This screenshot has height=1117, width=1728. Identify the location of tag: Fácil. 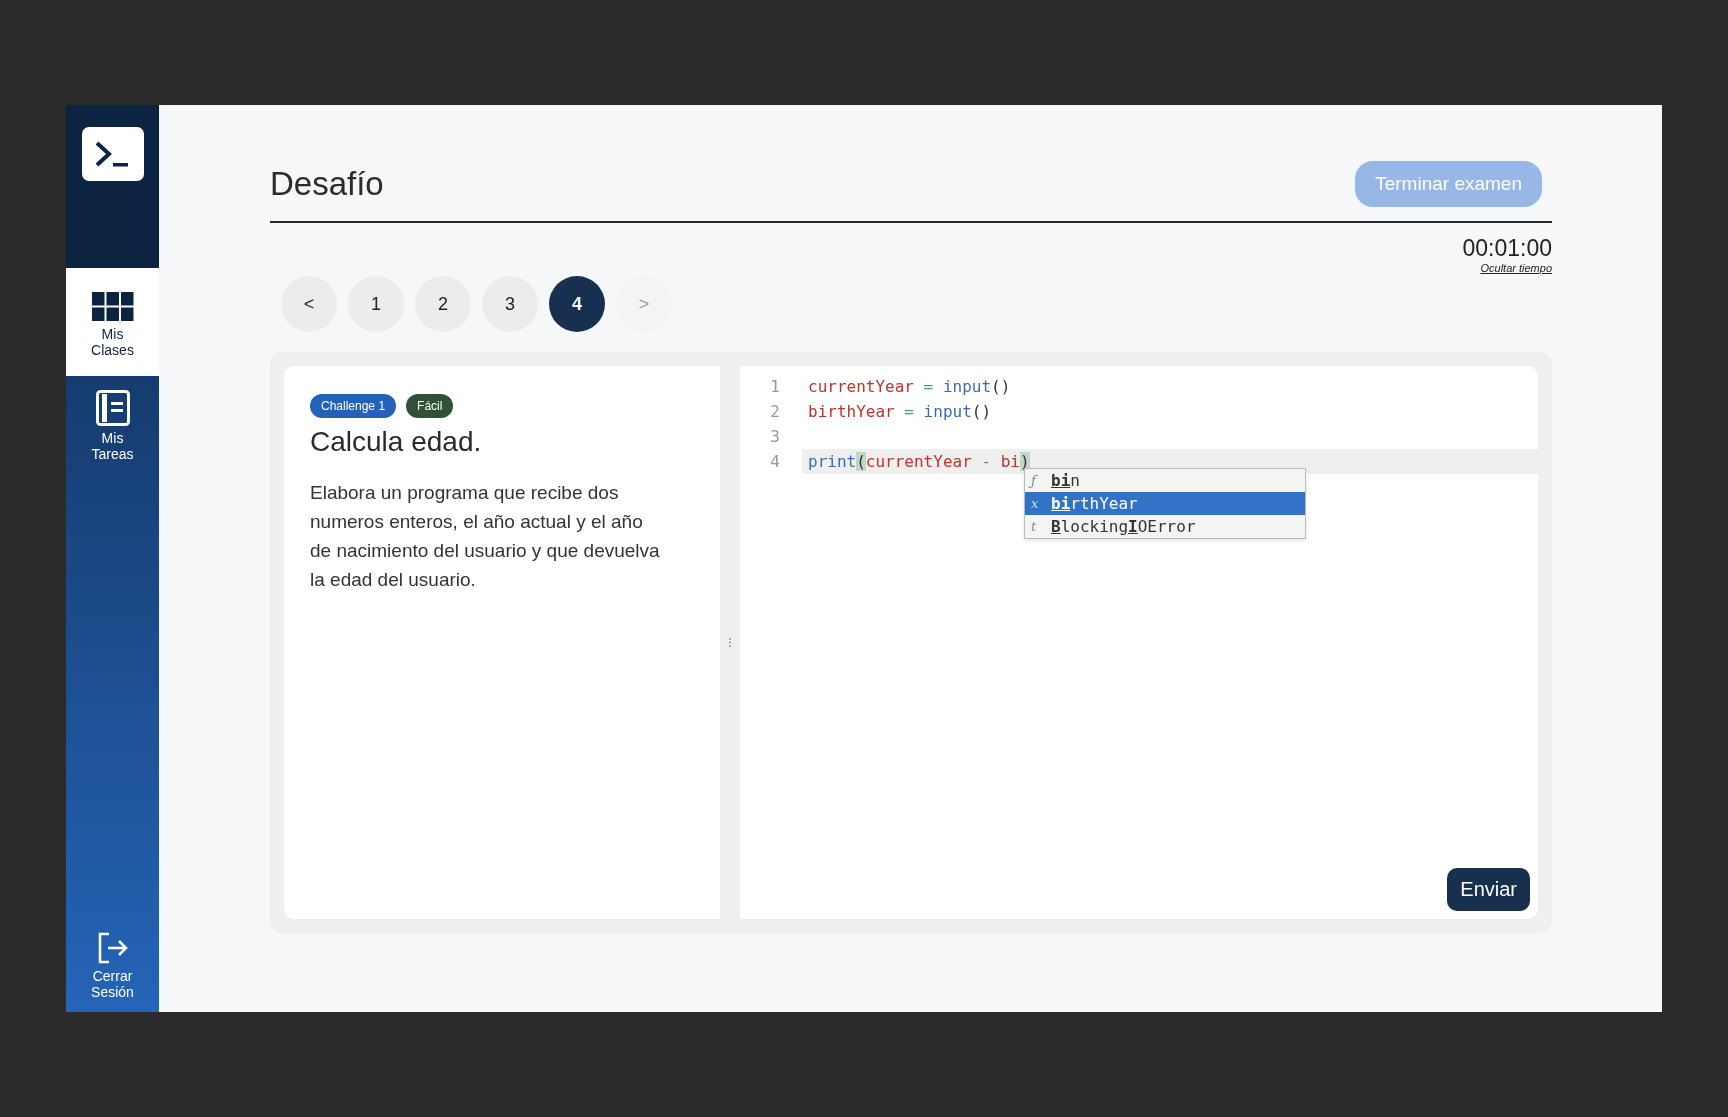
(430, 406).